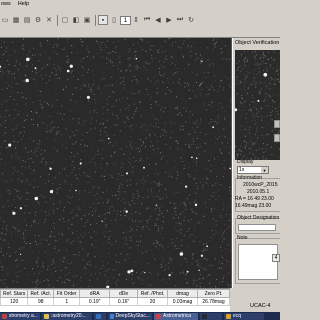 This screenshot has height=320, width=320. I want to click on note-textarea, so click(258, 262).